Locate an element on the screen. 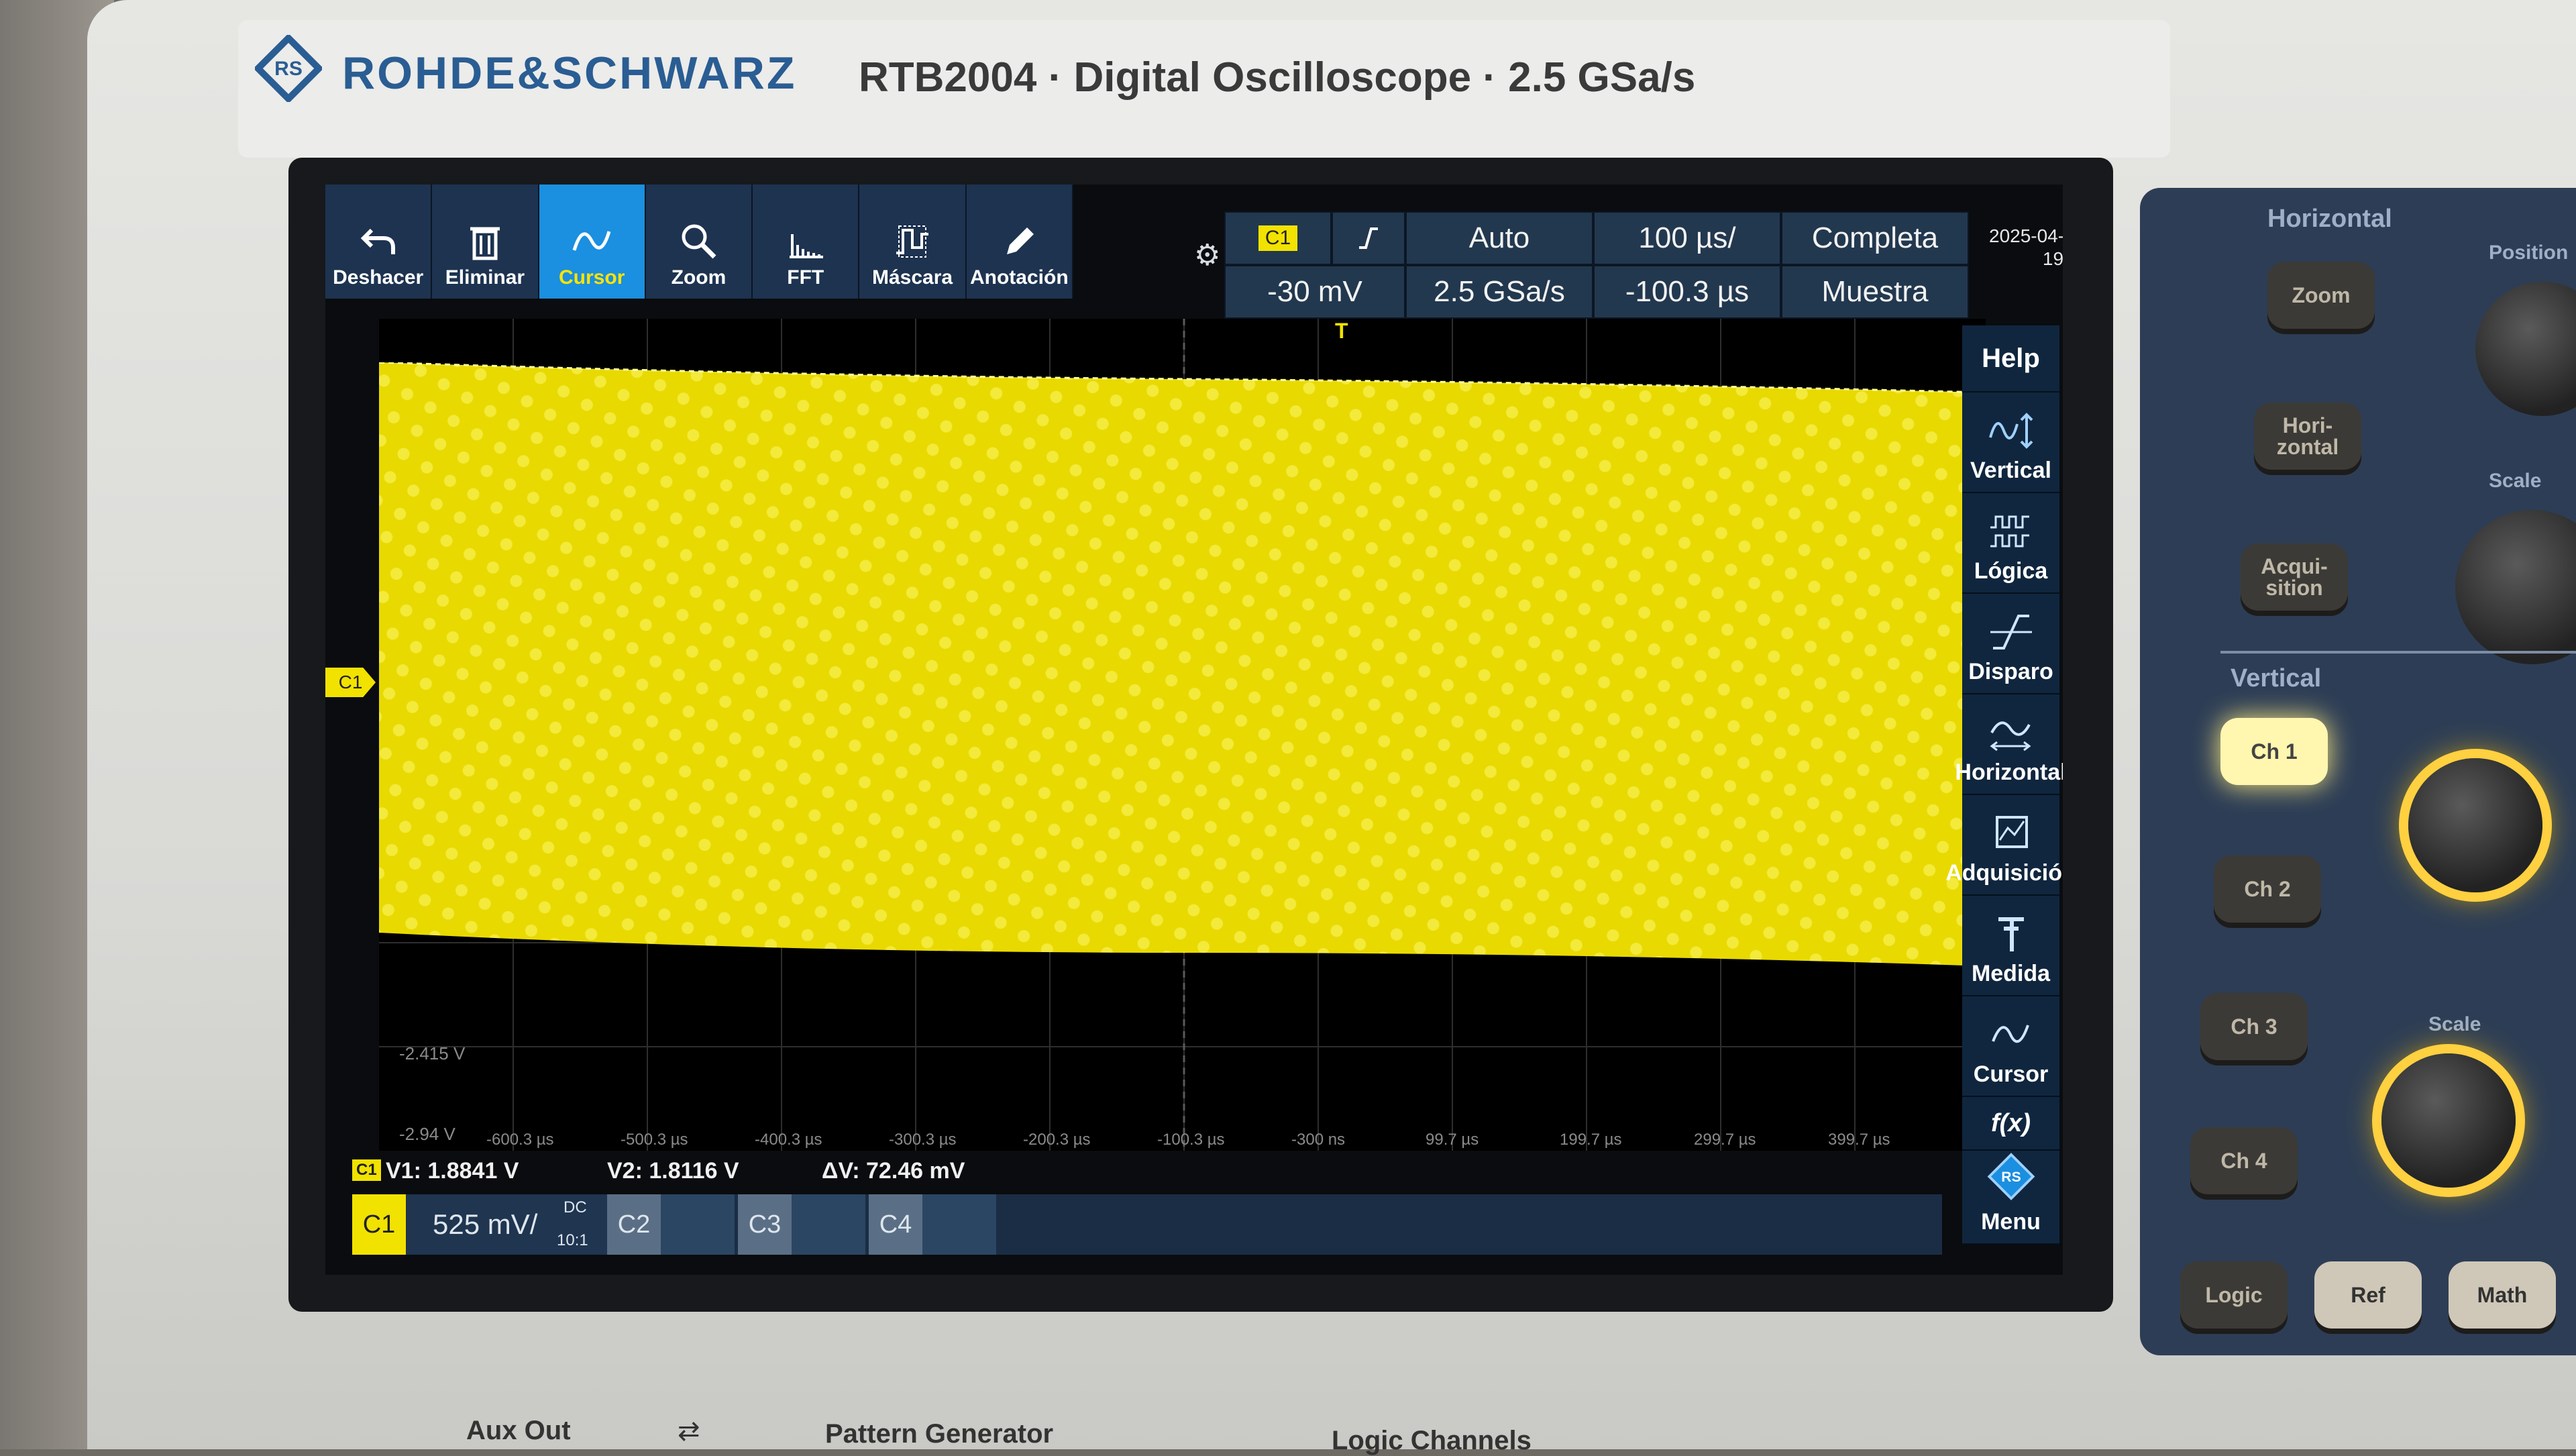 Image resolution: width=2576 pixels, height=1456 pixels. menu-vertical: Vertical is located at coordinates (2010, 443).